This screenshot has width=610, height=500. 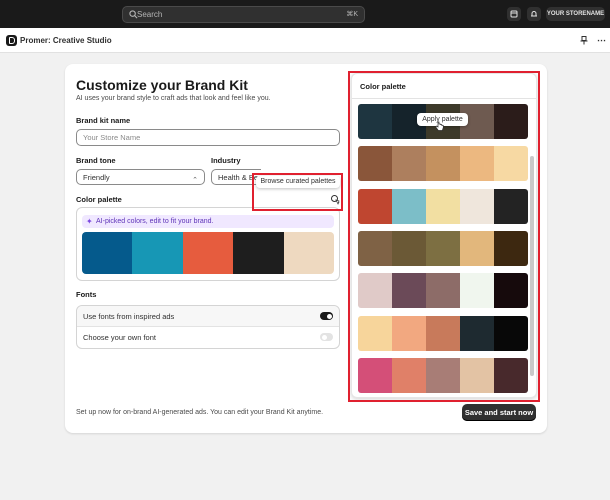 I want to click on save-and-start-button: Save and start now, so click(x=499, y=412).